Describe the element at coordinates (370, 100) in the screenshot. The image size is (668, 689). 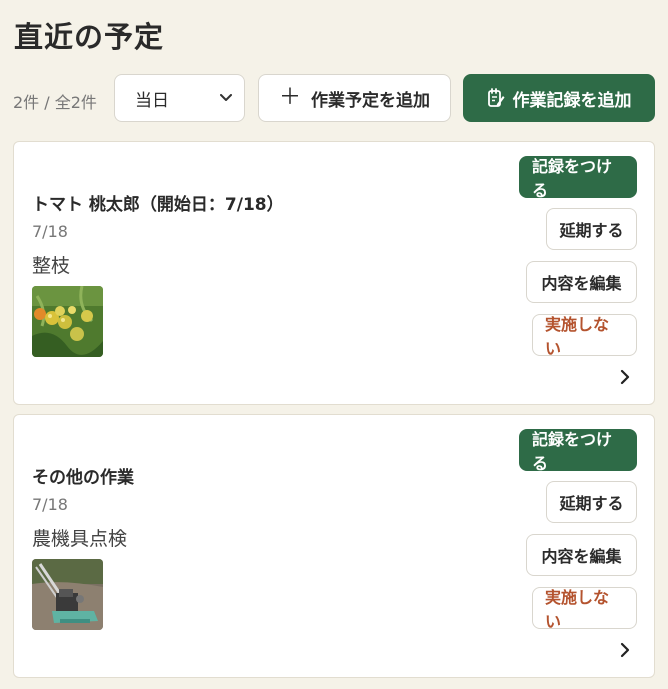
I see `add-plan-label: 作業予定を追加` at that location.